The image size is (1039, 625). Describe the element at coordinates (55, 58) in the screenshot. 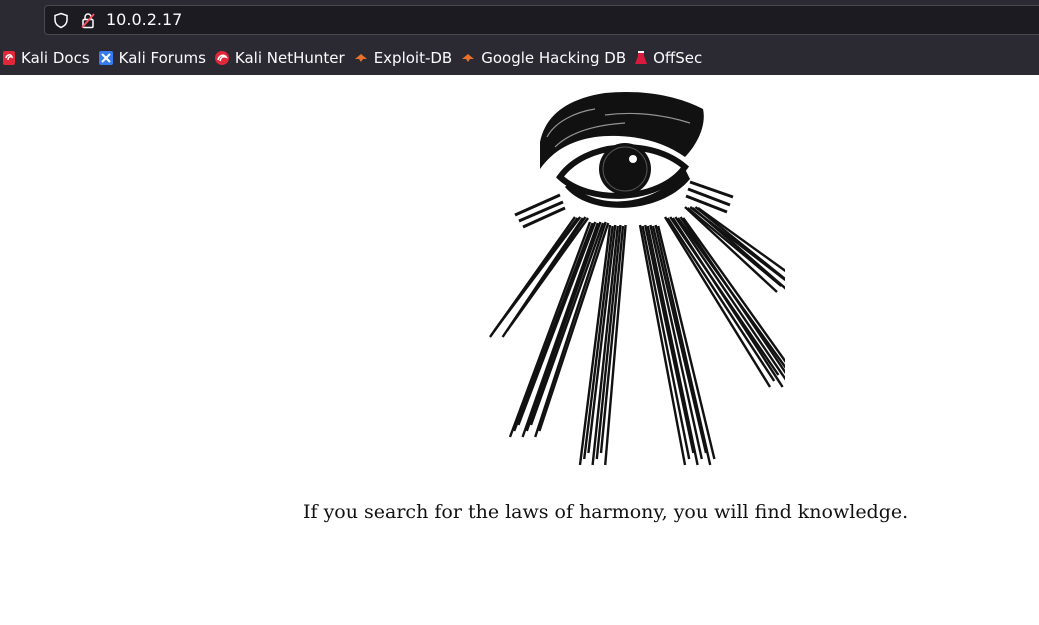

I see `bookmark-label: Kali Docs` at that location.